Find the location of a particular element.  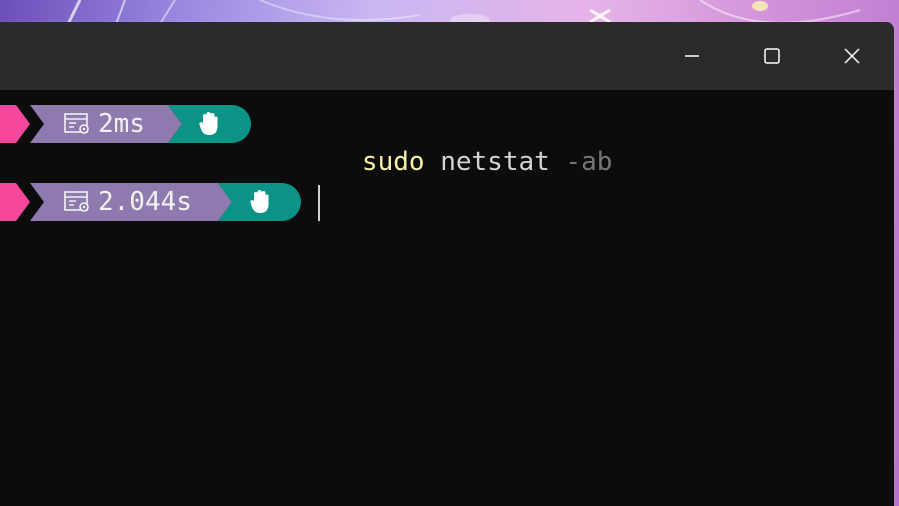

maximize-icon is located at coordinates (772, 56).